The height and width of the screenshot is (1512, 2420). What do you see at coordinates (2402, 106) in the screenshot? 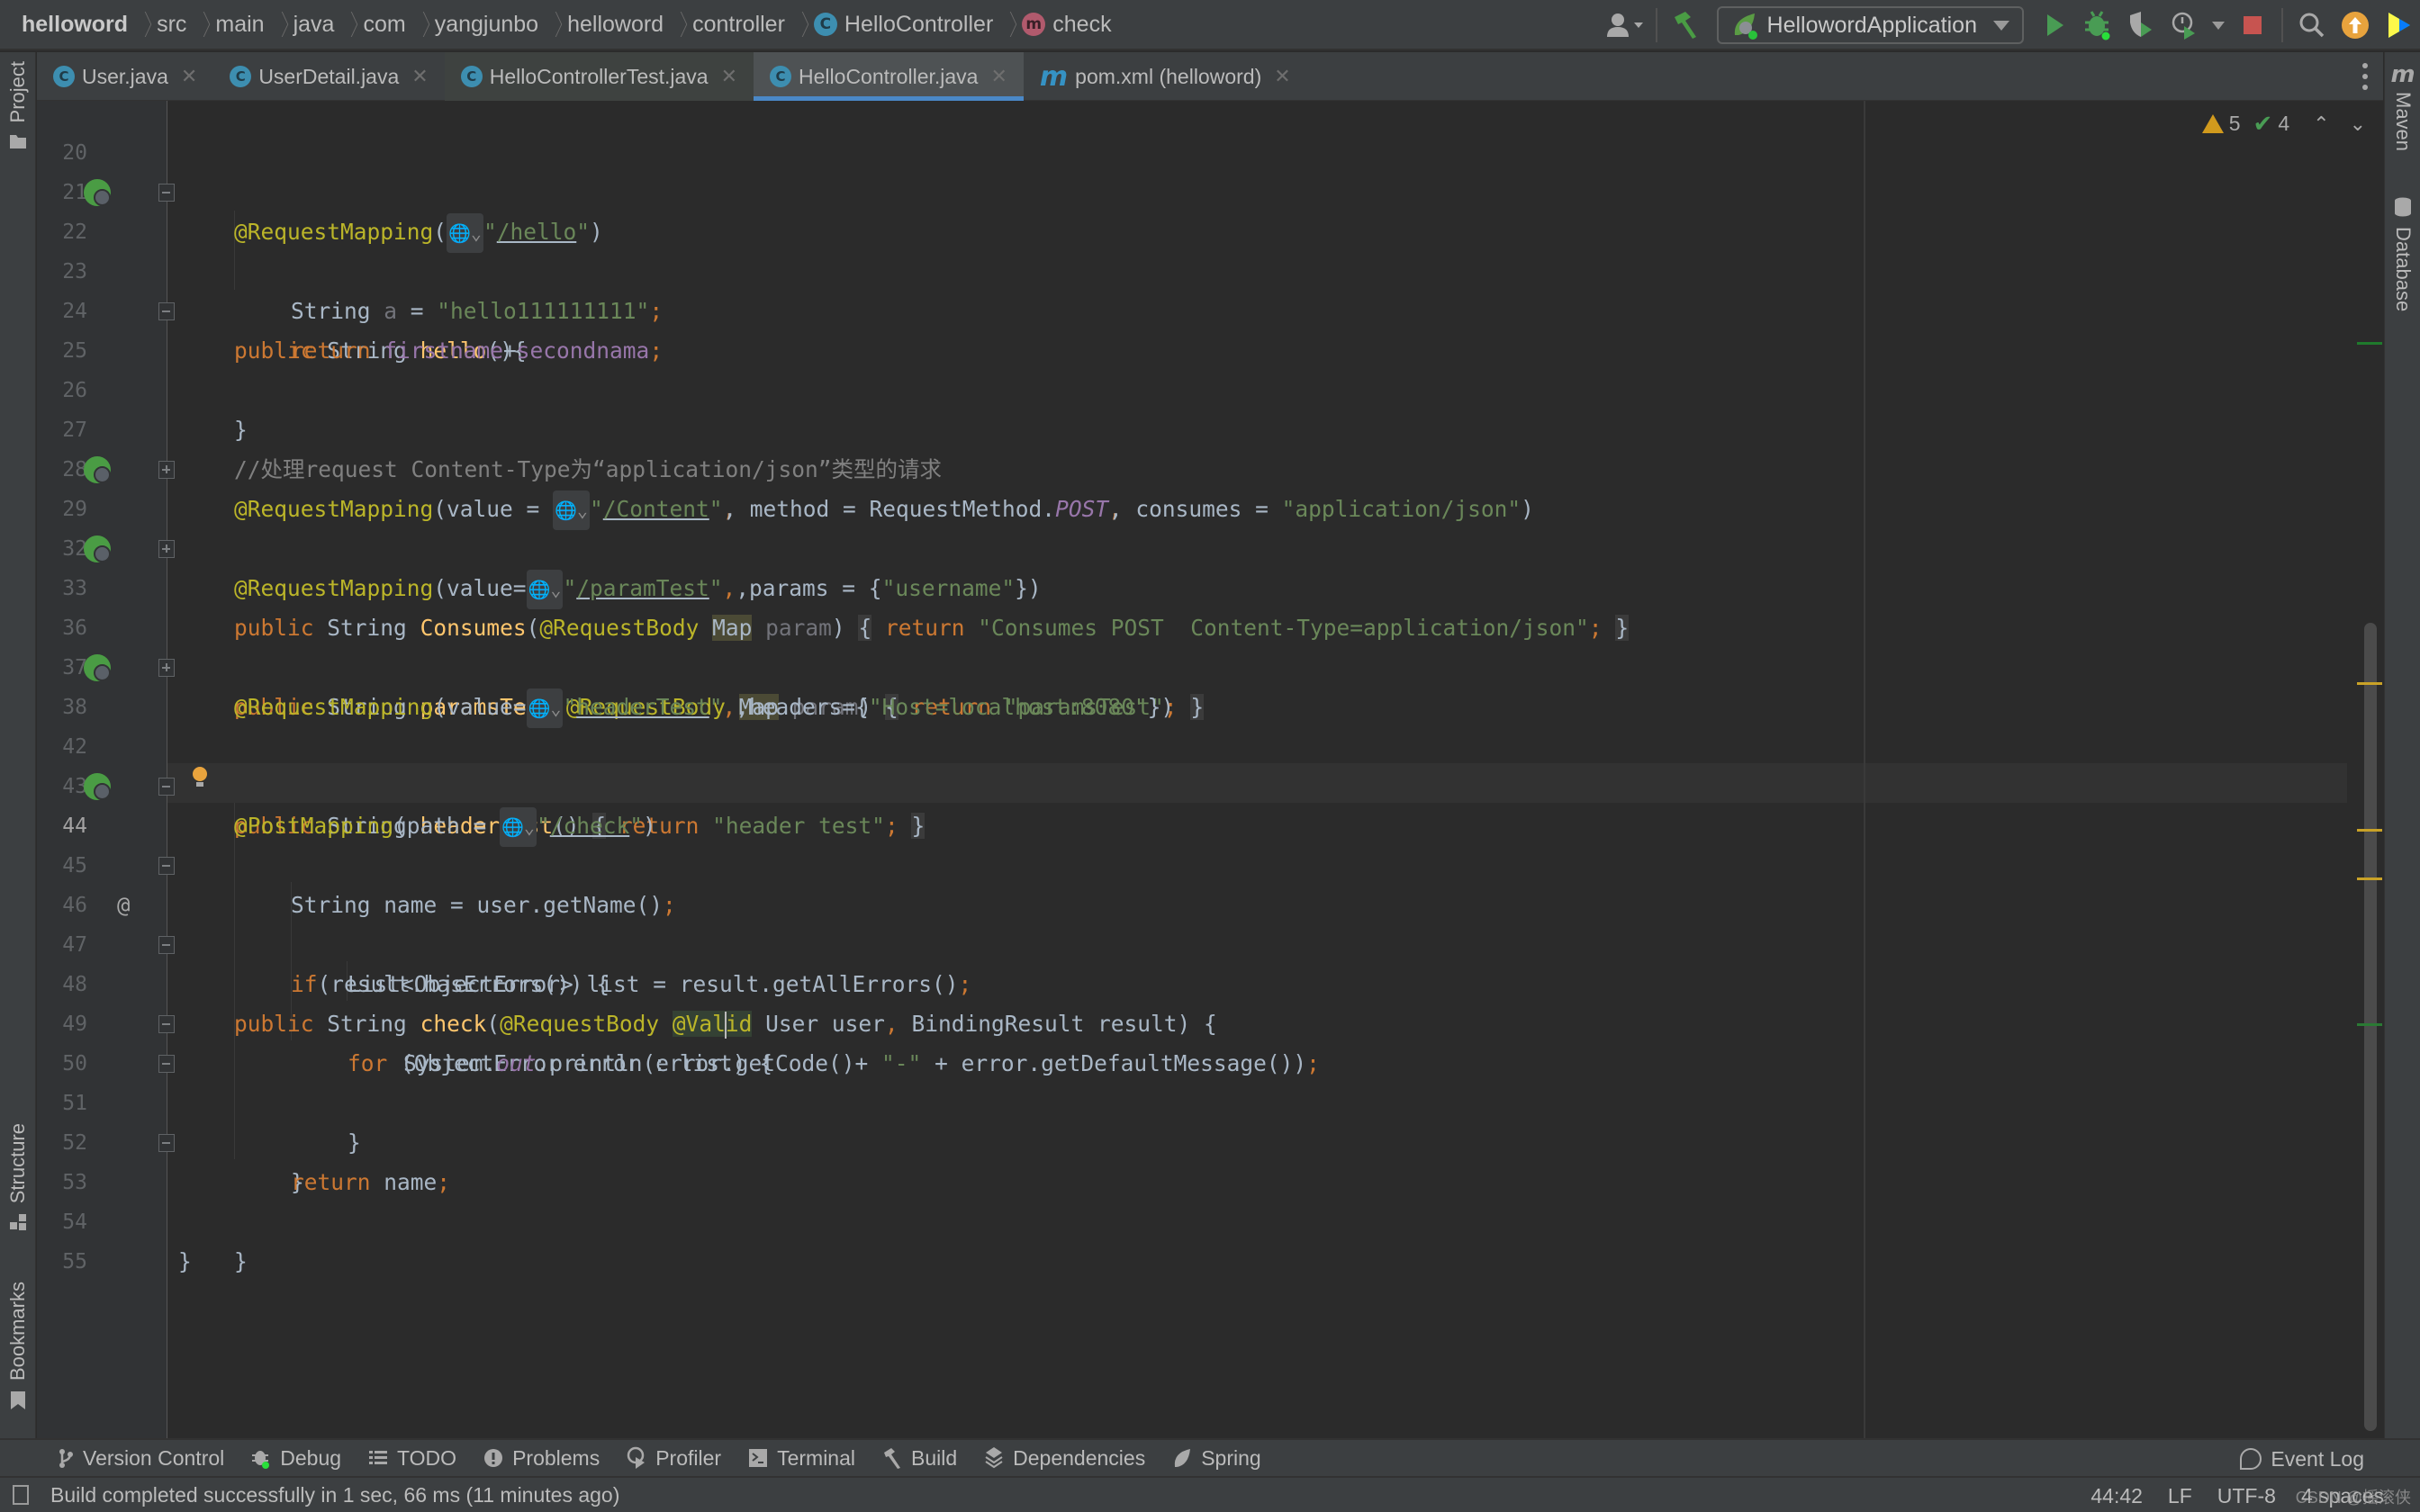
I see `maven-tool-button: m Maven` at bounding box center [2402, 106].